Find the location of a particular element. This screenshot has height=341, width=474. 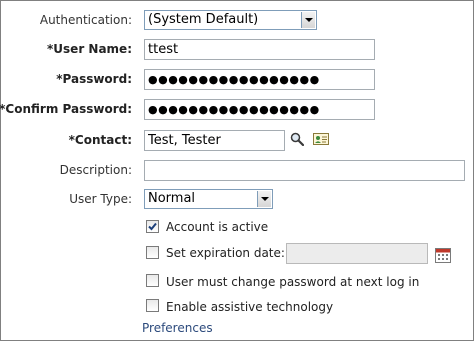

expiration-checkbox is located at coordinates (152, 252).